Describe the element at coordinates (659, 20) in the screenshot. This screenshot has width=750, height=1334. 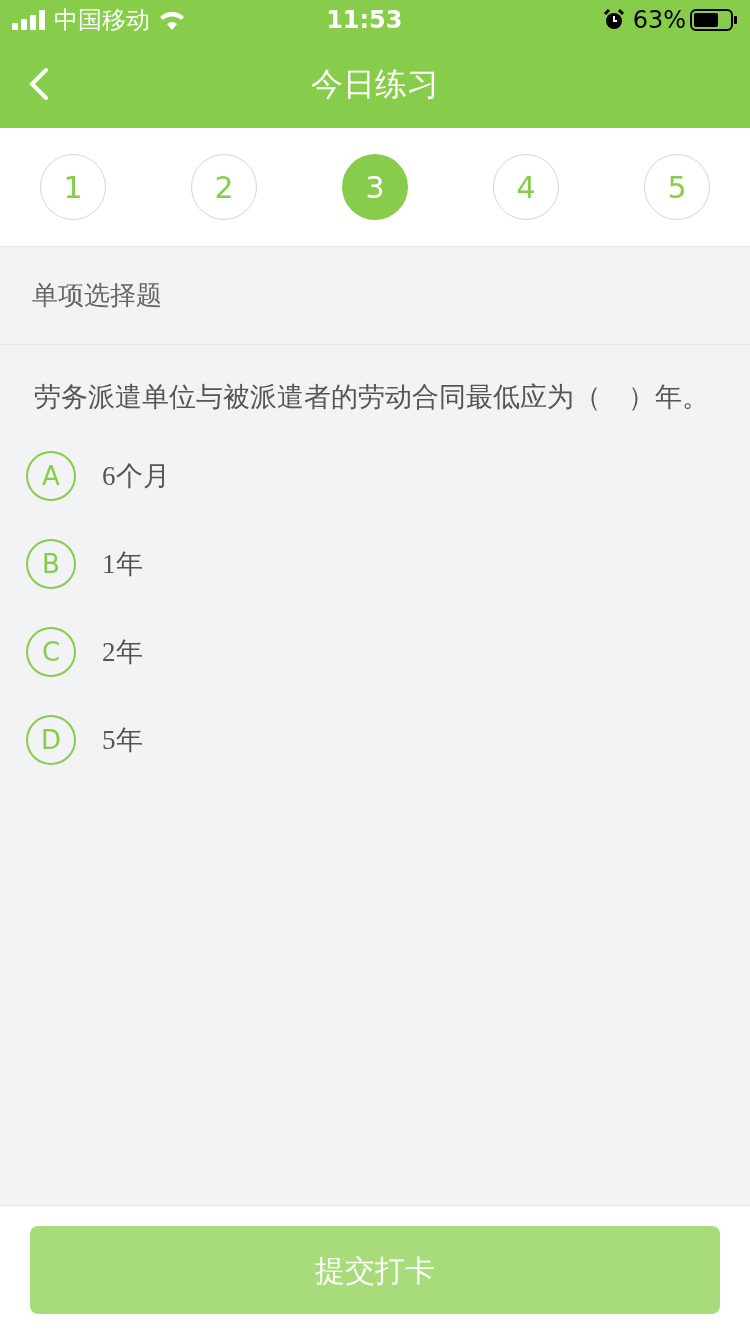
I see `battery-percent: 63%` at that location.